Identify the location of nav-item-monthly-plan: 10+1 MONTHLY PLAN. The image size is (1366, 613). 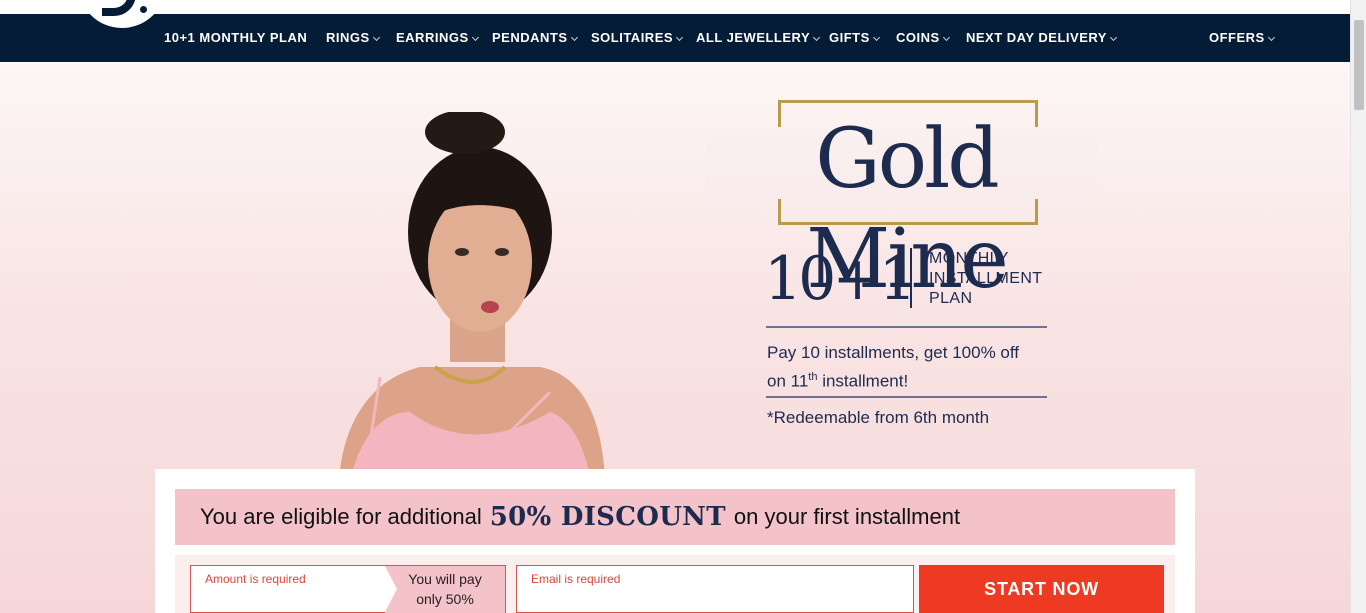
(235, 38).